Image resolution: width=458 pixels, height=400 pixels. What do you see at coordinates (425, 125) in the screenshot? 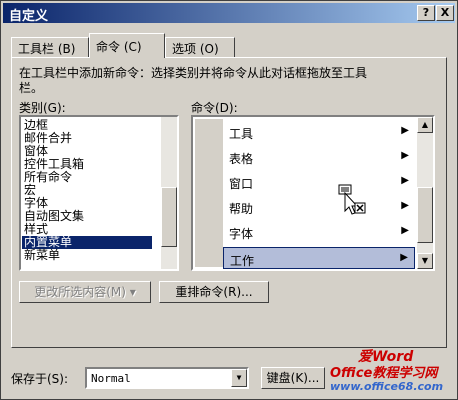
I see `scroll-up-icon: ▲` at bounding box center [425, 125].